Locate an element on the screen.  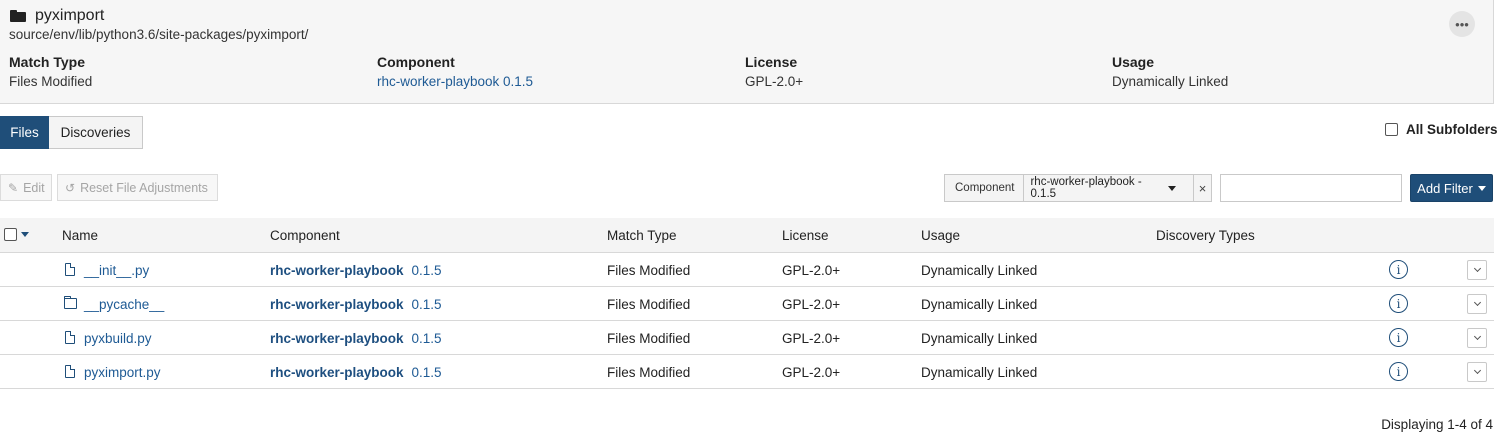
add-filter-button: Add Filter is located at coordinates (1451, 188).